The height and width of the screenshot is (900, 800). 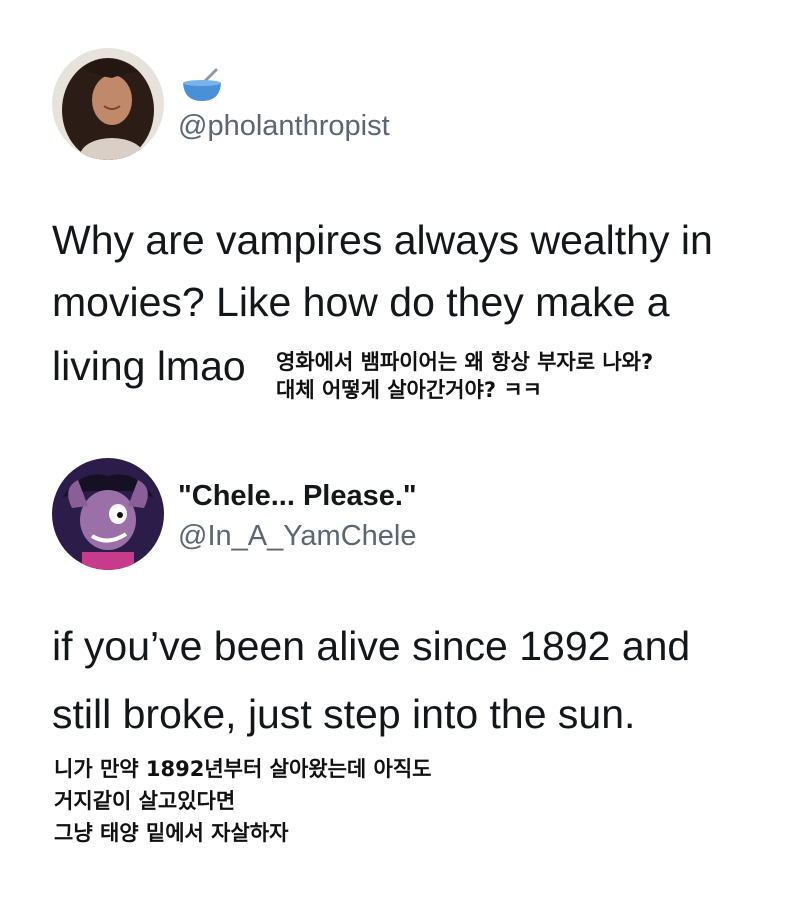 What do you see at coordinates (284, 126) in the screenshot?
I see `user-handle: @pholanthropist` at bounding box center [284, 126].